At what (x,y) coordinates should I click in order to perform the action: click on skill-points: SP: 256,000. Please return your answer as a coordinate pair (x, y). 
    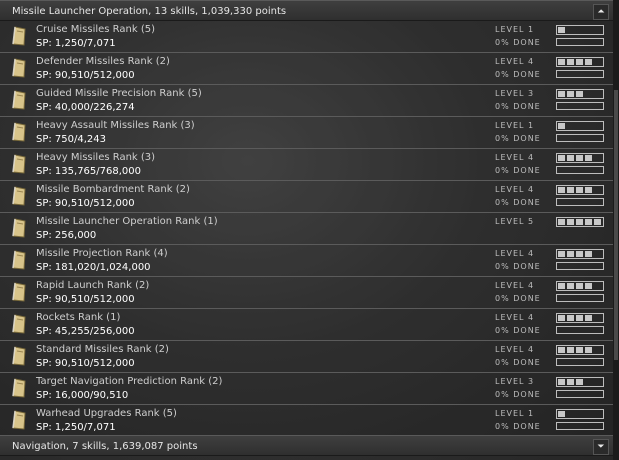
    Looking at the image, I should click on (66, 235).